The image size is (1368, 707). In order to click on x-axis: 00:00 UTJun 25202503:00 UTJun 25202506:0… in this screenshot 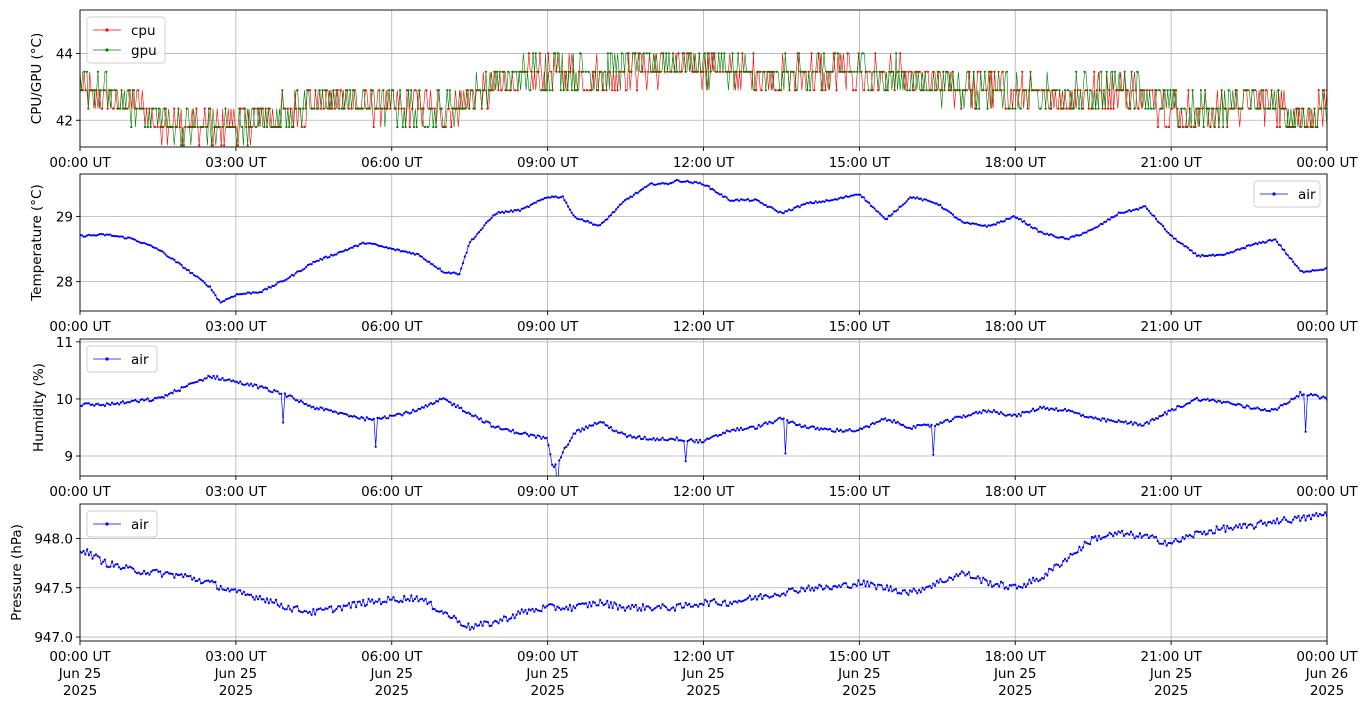, I will do `click(703, 670)`.